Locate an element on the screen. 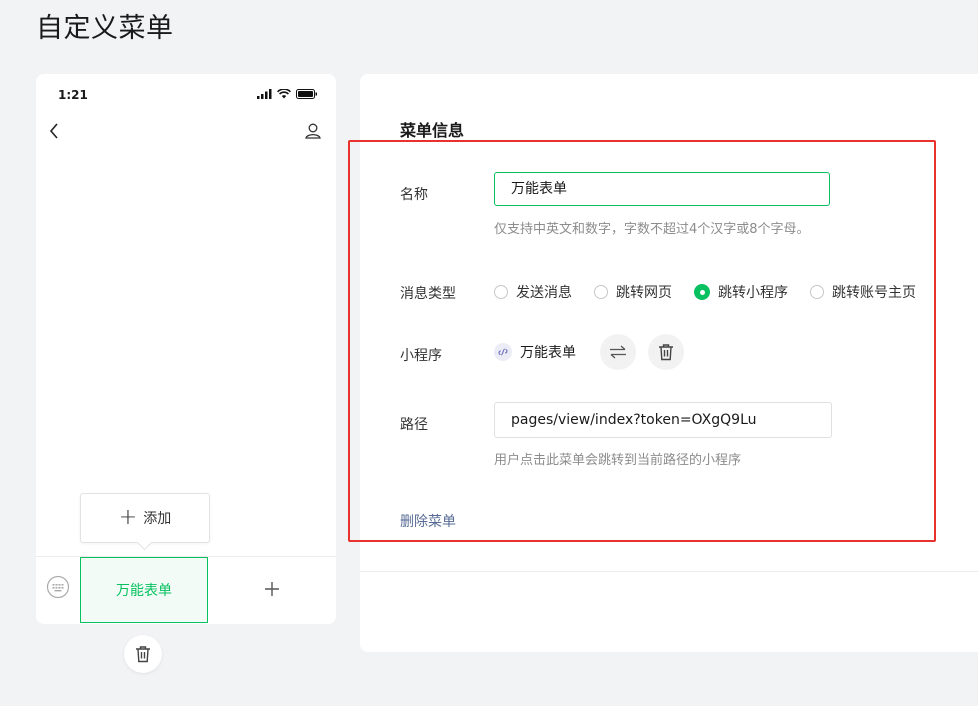 This screenshot has width=978, height=706. radio-send-message: 发送消息 is located at coordinates (533, 292).